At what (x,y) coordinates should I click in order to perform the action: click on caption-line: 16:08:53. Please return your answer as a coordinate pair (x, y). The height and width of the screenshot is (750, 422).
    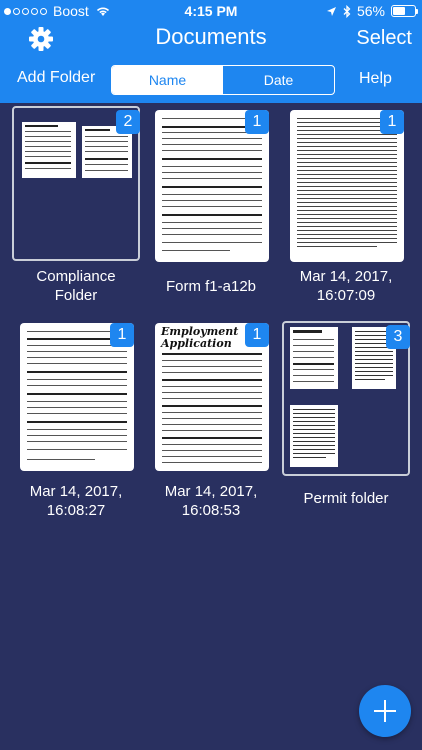
    Looking at the image, I should click on (211, 510).